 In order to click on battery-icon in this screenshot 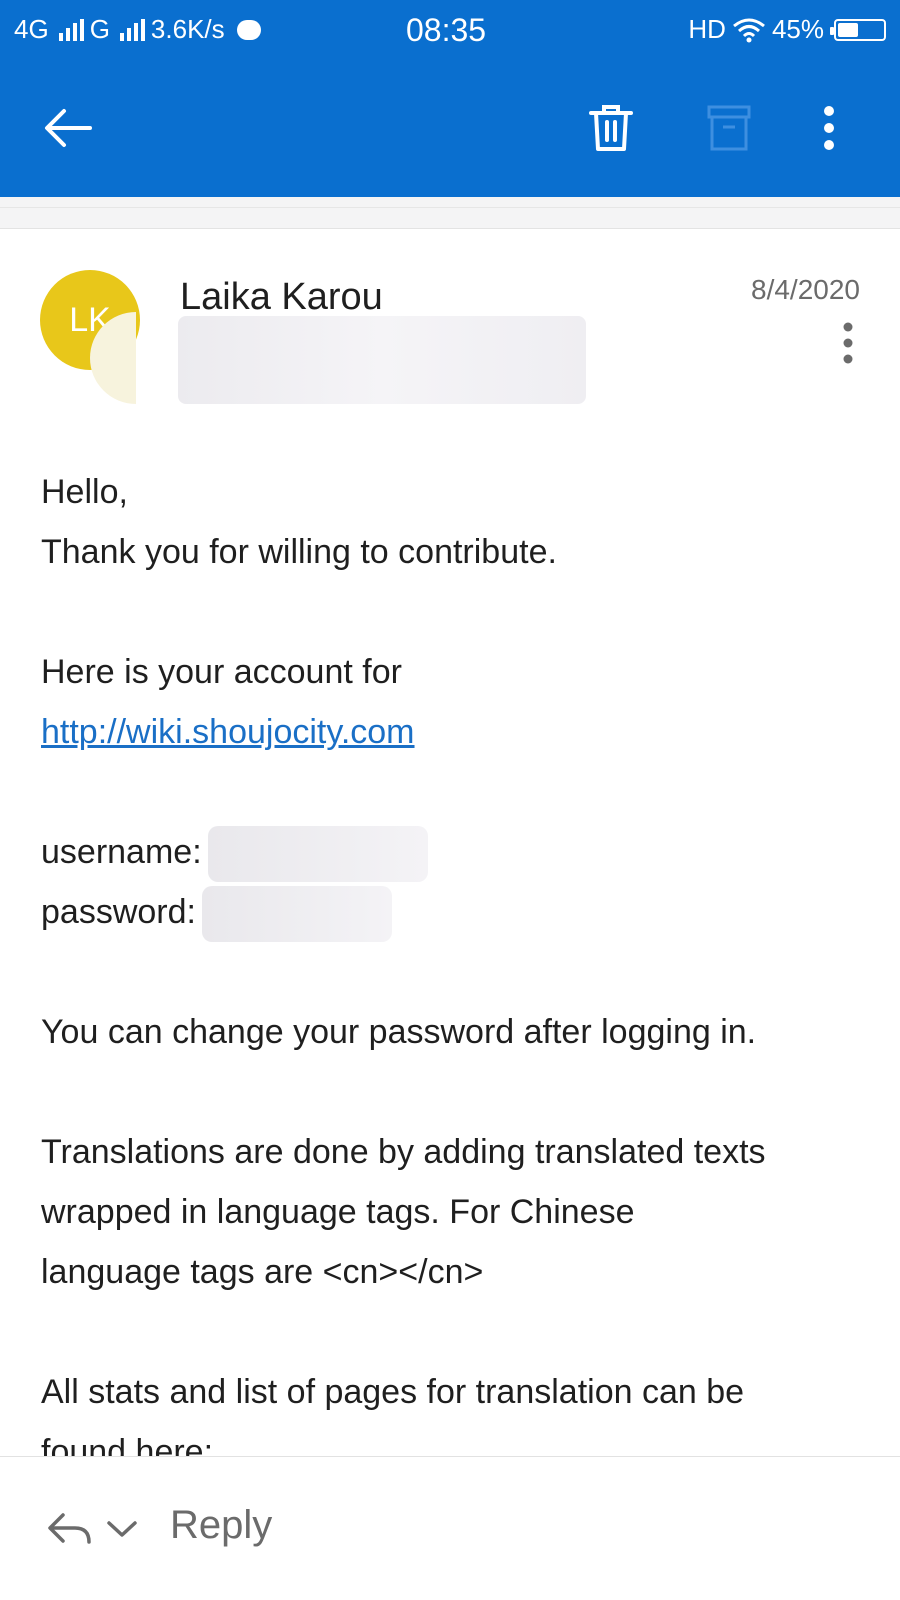, I will do `click(858, 29)`.